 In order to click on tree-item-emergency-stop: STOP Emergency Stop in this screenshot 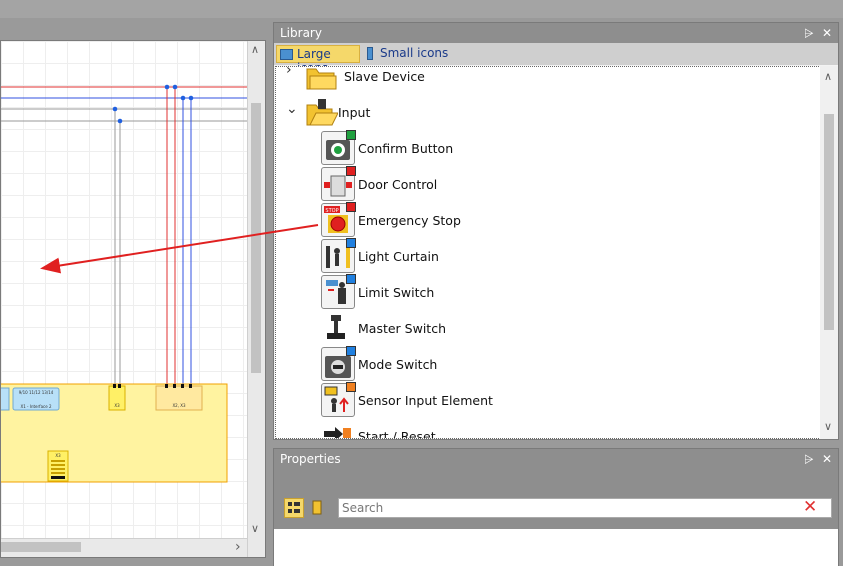, I will do `click(536, 220)`.